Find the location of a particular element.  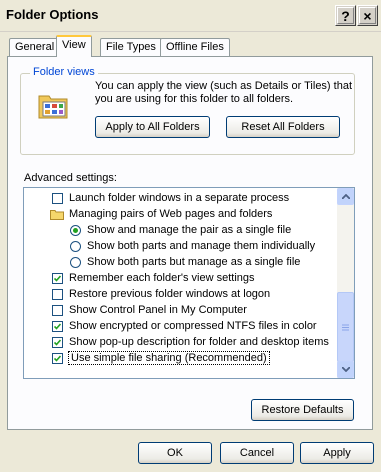

tab-view: View is located at coordinates (74, 46).